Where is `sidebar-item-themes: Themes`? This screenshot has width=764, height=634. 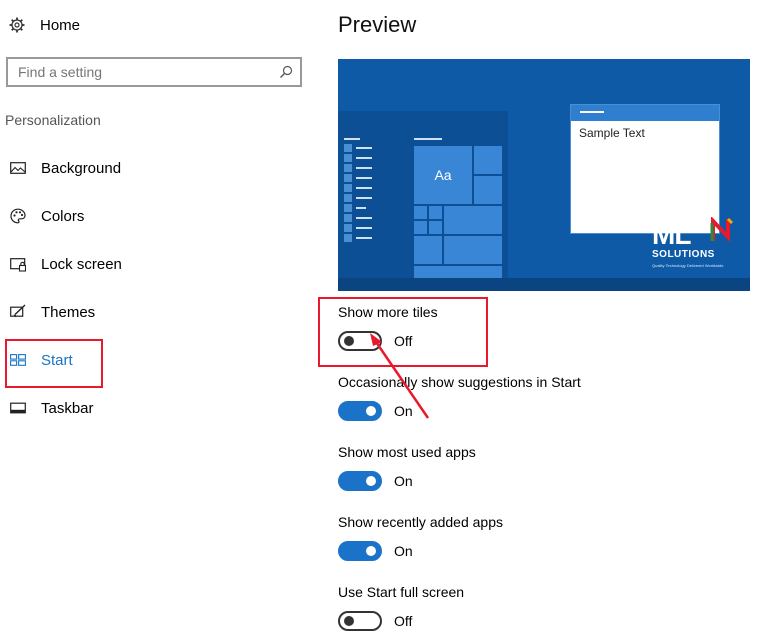
sidebar-item-themes: Themes is located at coordinates (52, 312).